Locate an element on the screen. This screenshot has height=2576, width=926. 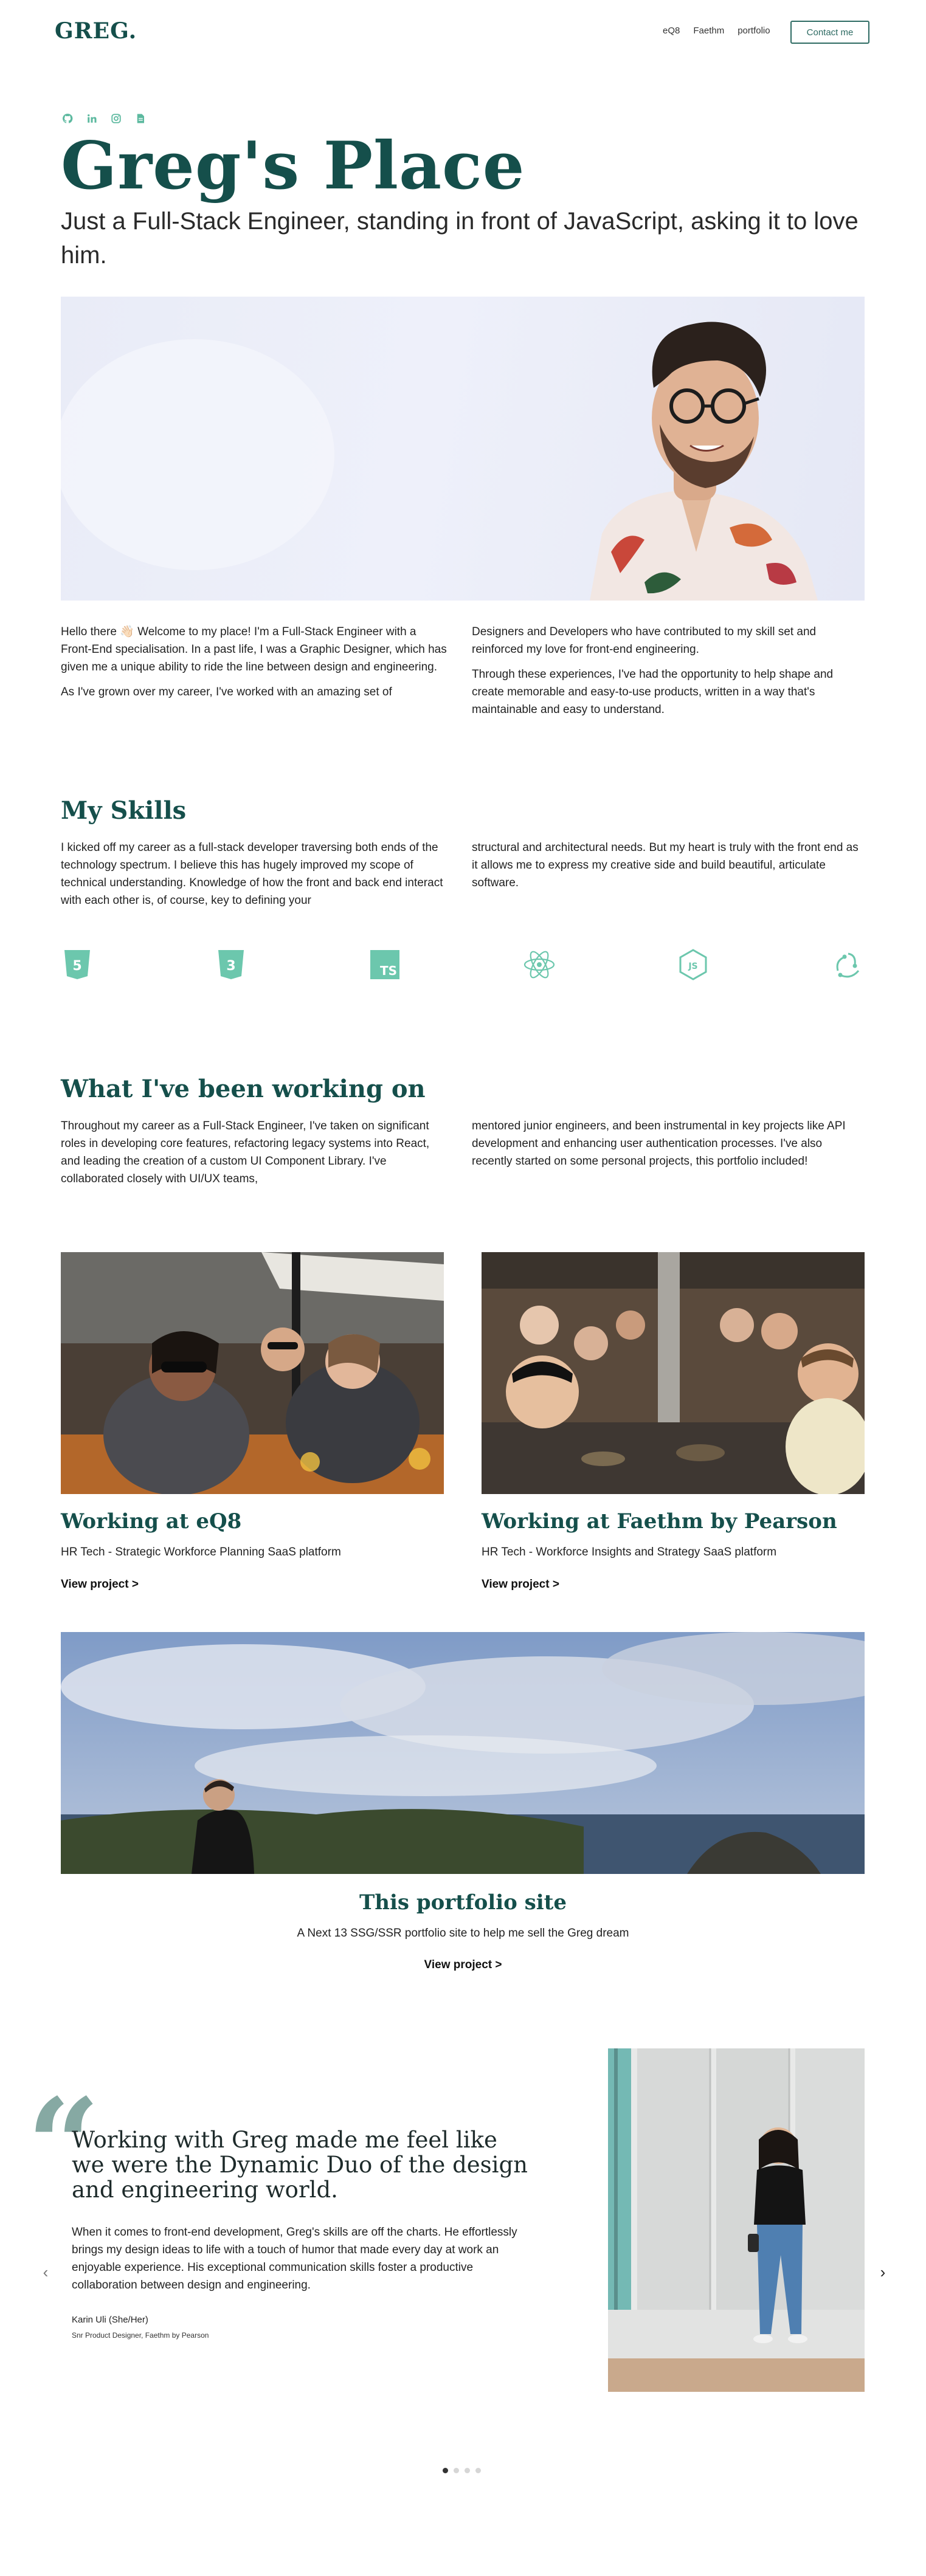
project-title-faethm: Working at Faethm by Pearson is located at coordinates (659, 1521).